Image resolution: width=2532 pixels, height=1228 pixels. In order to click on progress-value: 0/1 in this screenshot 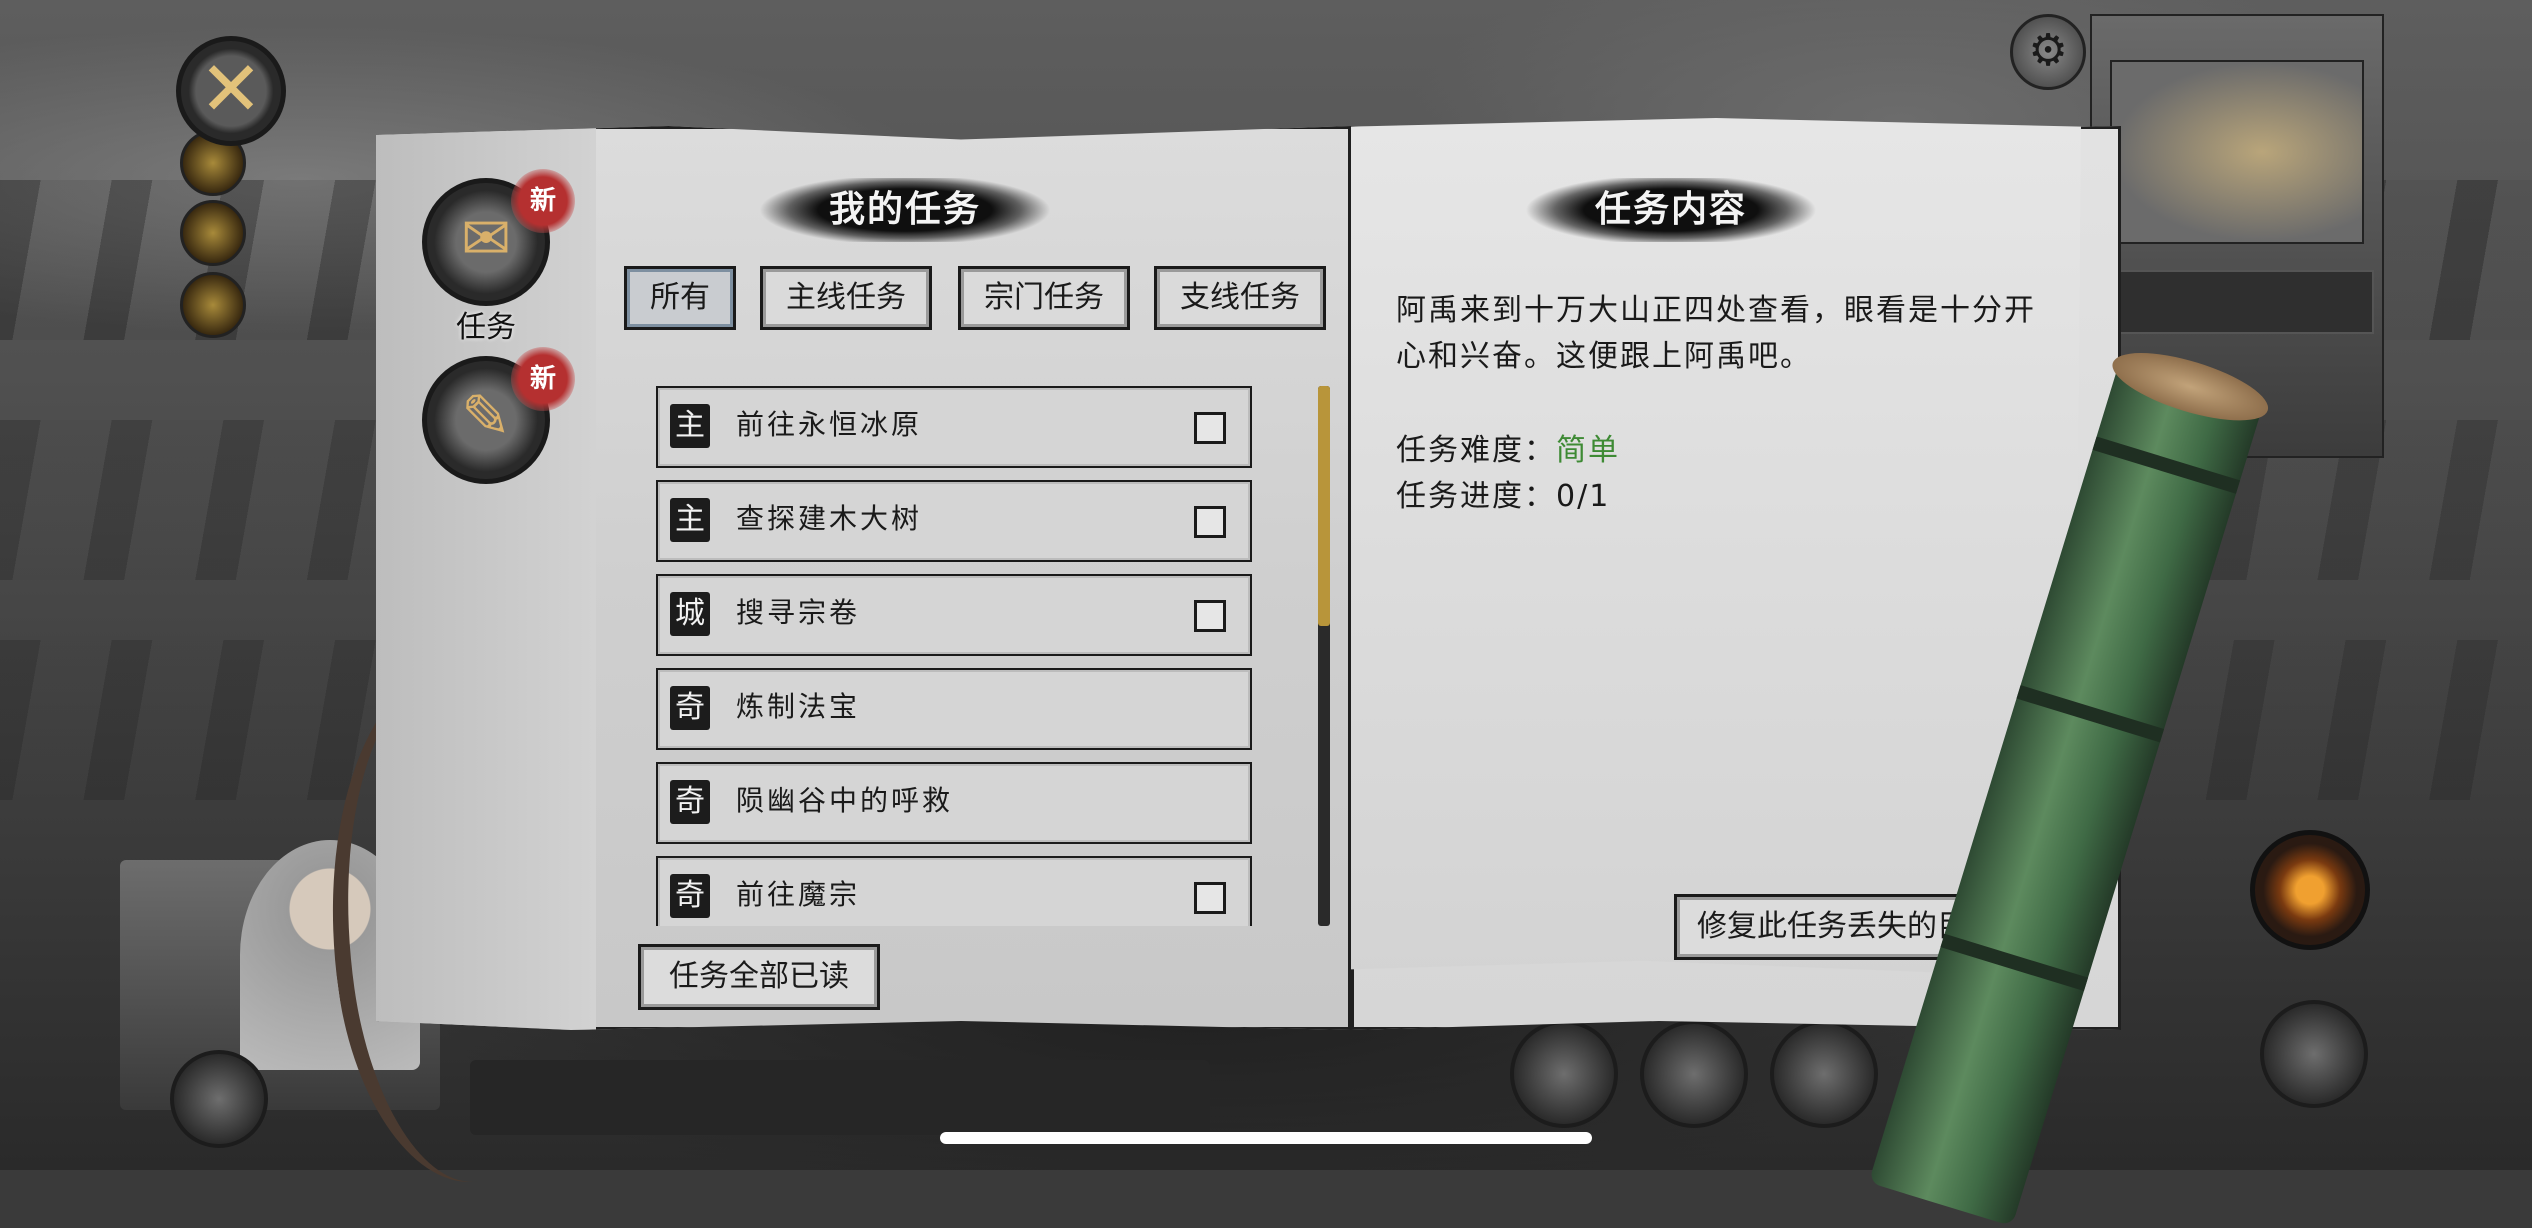, I will do `click(1583, 496)`.